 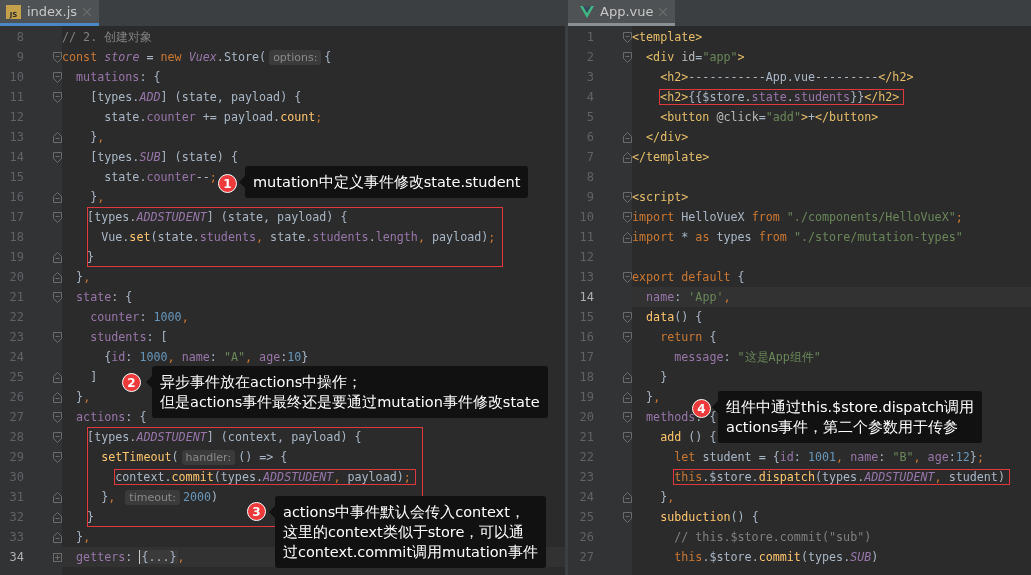 What do you see at coordinates (181, 557) in the screenshot?
I see `code-text: ,` at bounding box center [181, 557].